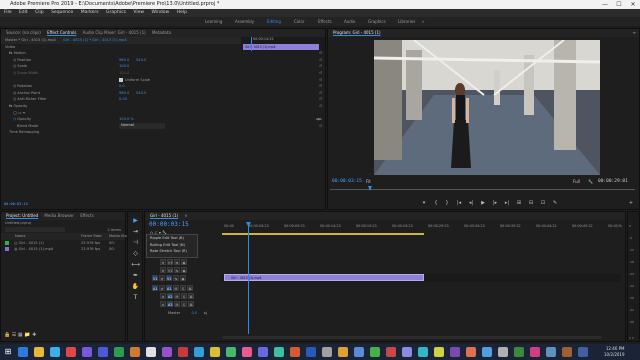 This screenshot has width=640, height=360. What do you see at coordinates (377, 21) in the screenshot?
I see `workspace-graphics: Graphics` at bounding box center [377, 21].